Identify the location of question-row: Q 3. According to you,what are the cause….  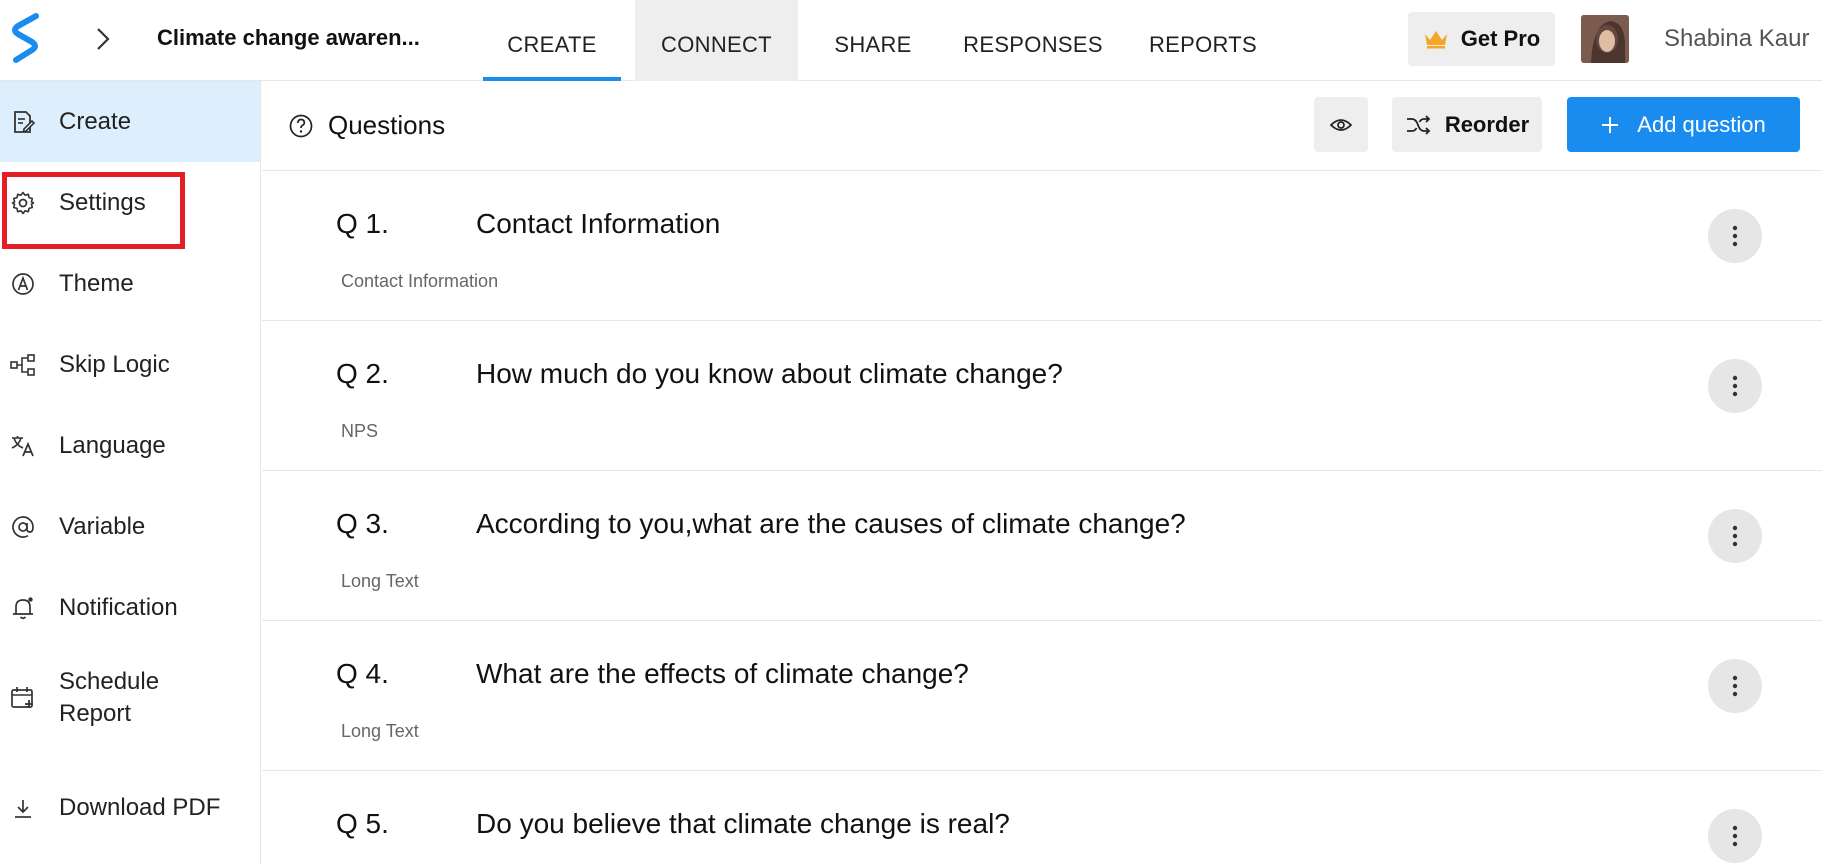
(1042, 546).